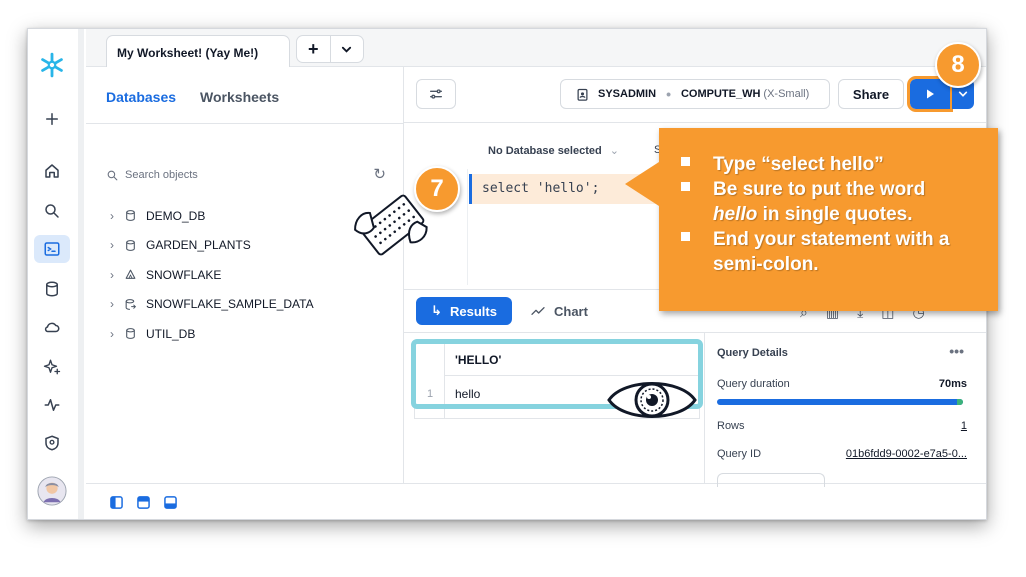  I want to click on role-warehouse-selector: SYSADMIN • COMPUTE_WH (X-Small), so click(695, 94).